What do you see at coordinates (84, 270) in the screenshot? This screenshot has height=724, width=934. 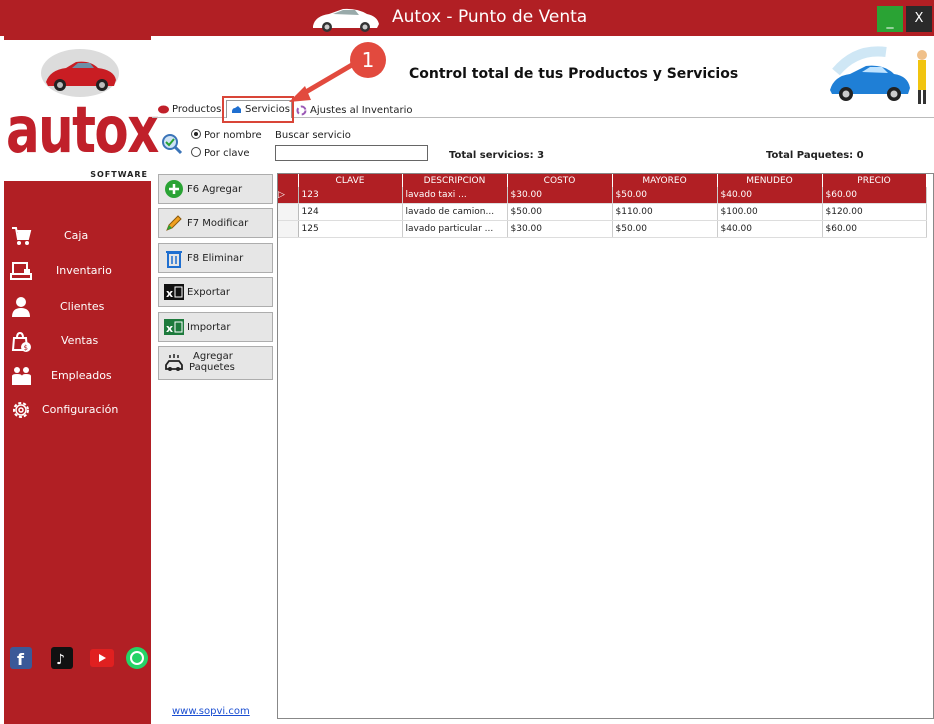 I see `sidebar-label-inventario: Inventario` at bounding box center [84, 270].